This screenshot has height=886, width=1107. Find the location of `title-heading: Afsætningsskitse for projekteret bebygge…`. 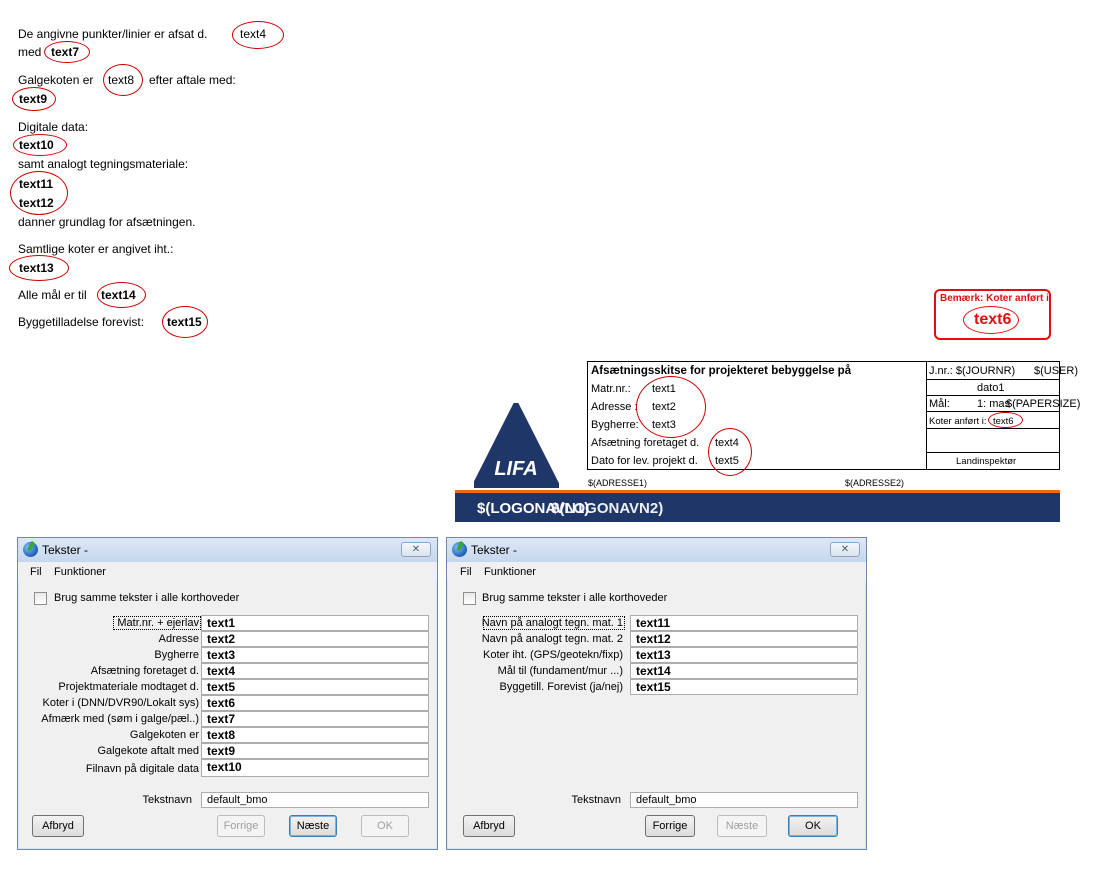

title-heading: Afsætningsskitse for projekteret bebygge… is located at coordinates (721, 371).